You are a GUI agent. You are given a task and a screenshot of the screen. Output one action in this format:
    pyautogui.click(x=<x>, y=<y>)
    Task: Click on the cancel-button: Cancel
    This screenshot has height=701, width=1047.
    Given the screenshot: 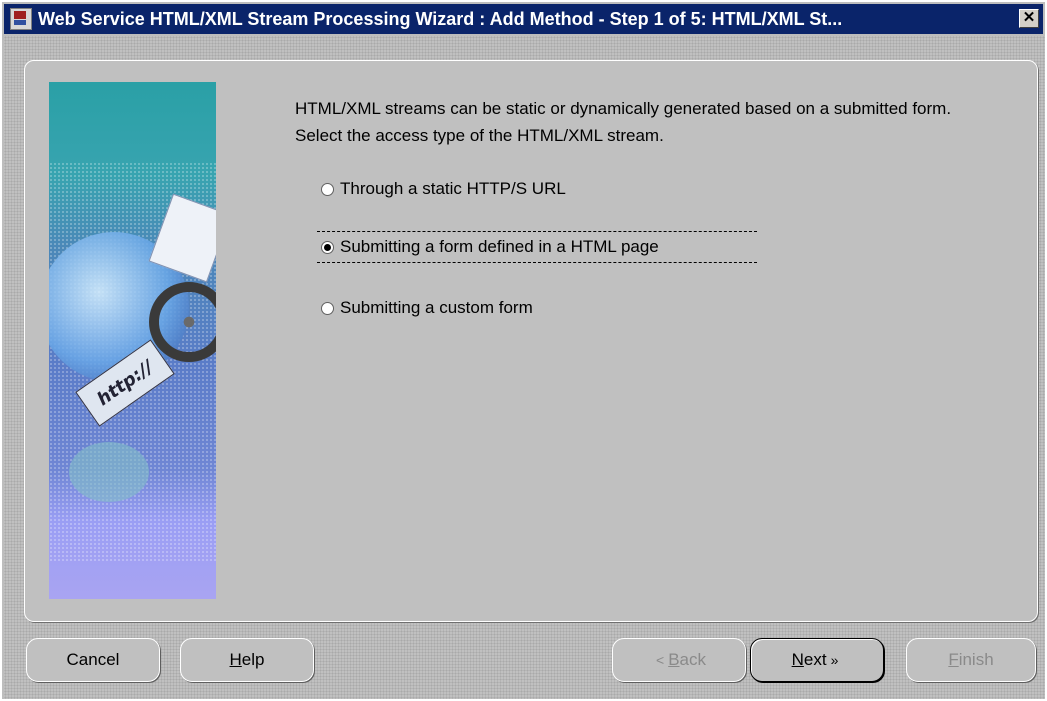 What is the action you would take?
    pyautogui.click(x=93, y=660)
    